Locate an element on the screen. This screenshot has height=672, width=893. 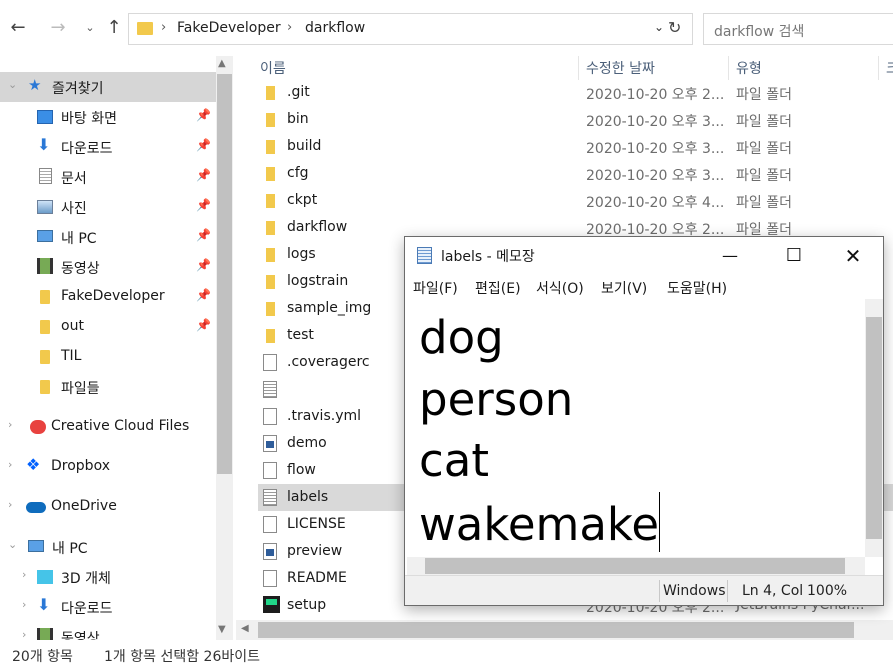
nav-item-files: 파일들 is located at coordinates (108, 387).